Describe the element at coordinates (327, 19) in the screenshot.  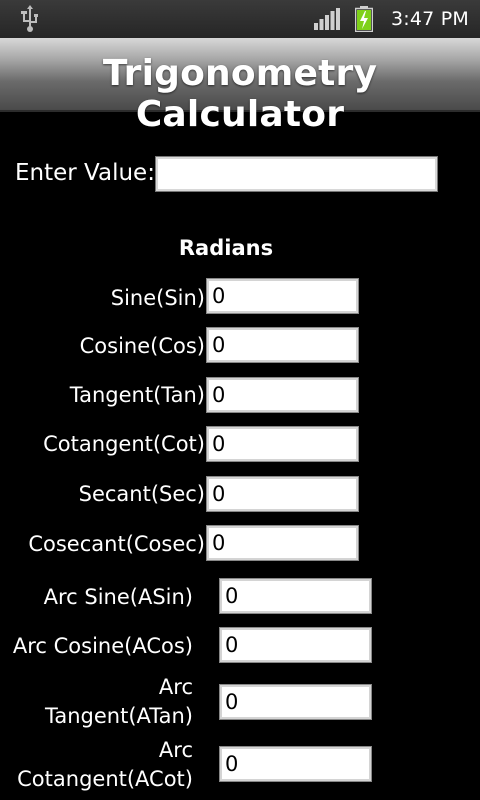
I see `signal-icon` at that location.